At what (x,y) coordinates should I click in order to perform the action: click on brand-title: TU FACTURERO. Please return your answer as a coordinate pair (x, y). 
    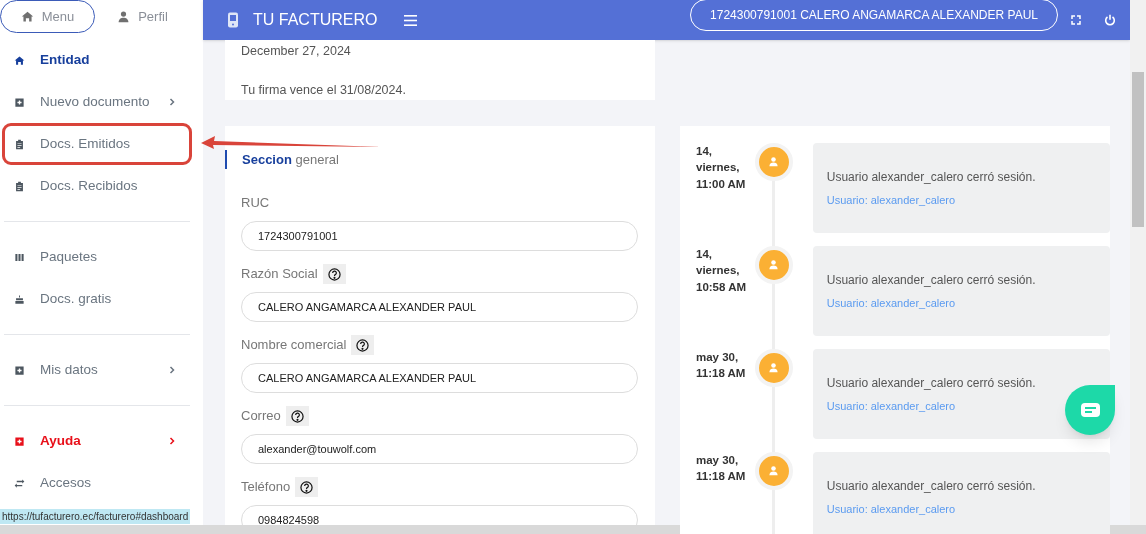
    Looking at the image, I should click on (315, 20).